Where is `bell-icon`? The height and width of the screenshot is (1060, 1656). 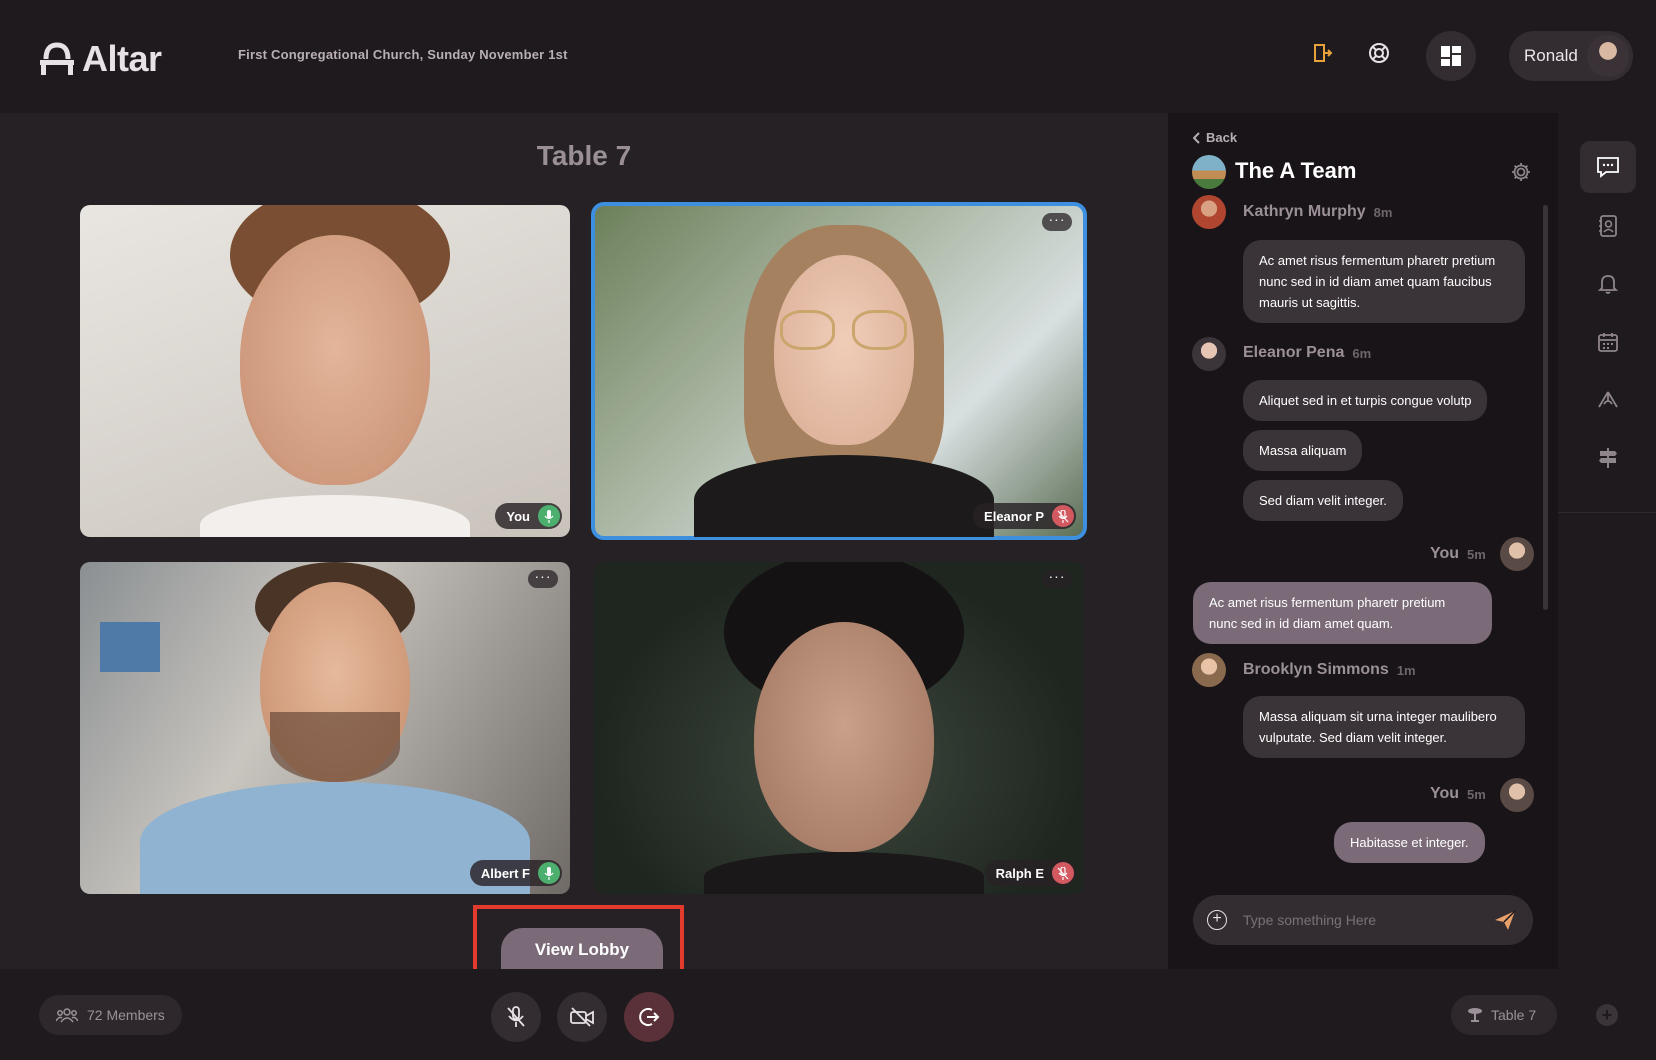
bell-icon is located at coordinates (1608, 284).